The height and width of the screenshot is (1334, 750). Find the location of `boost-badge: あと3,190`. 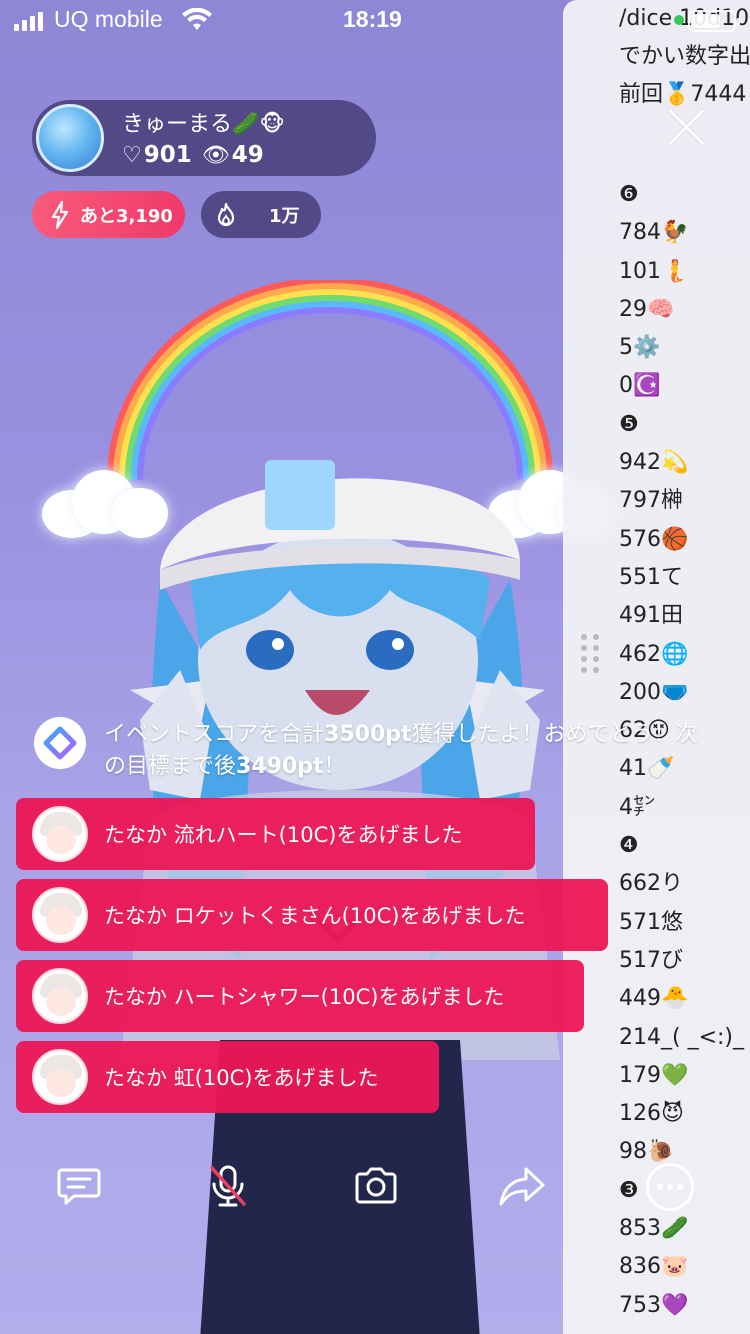

boost-badge: あと3,190 is located at coordinates (108, 214).